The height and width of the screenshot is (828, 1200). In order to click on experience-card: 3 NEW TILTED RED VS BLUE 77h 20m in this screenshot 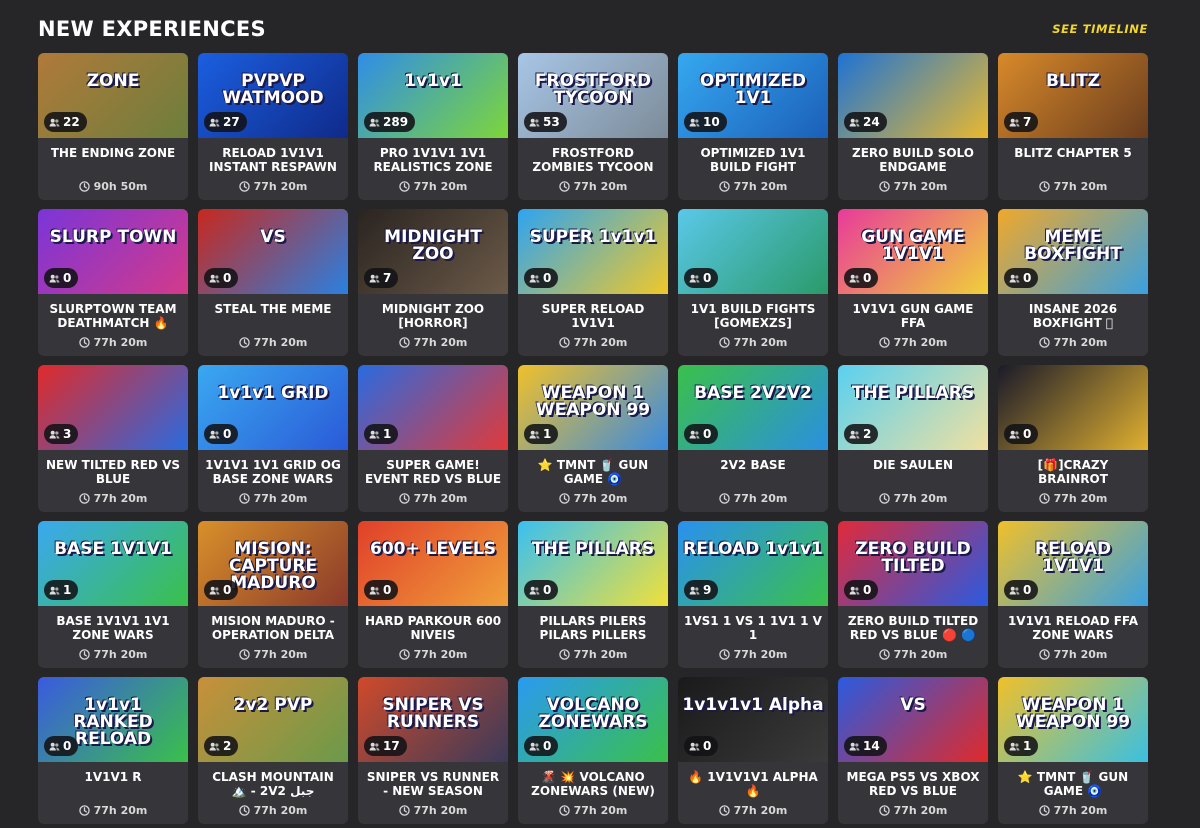, I will do `click(113, 438)`.